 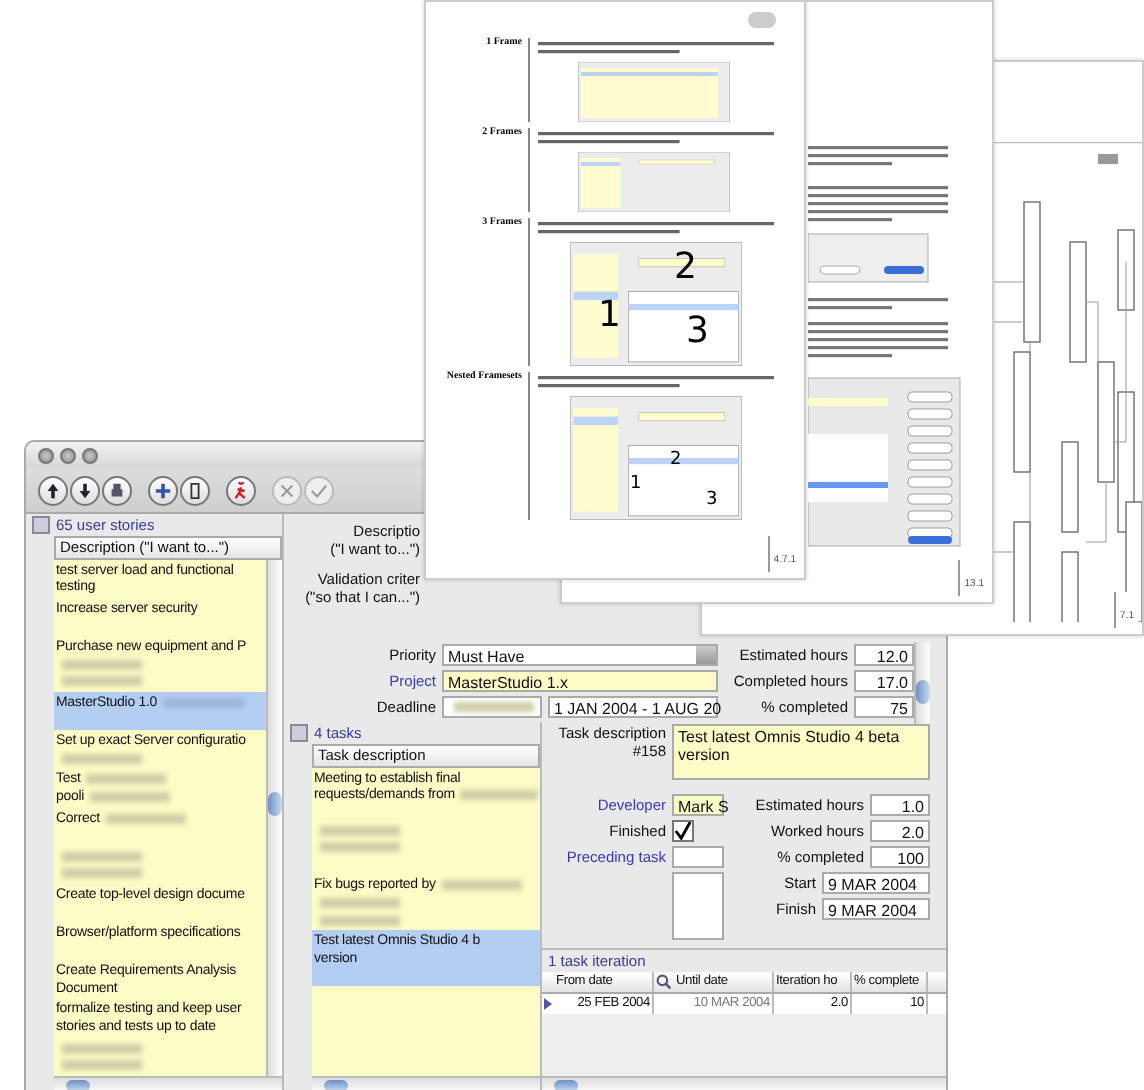 I want to click on finished-checkbox, so click(x=683, y=831).